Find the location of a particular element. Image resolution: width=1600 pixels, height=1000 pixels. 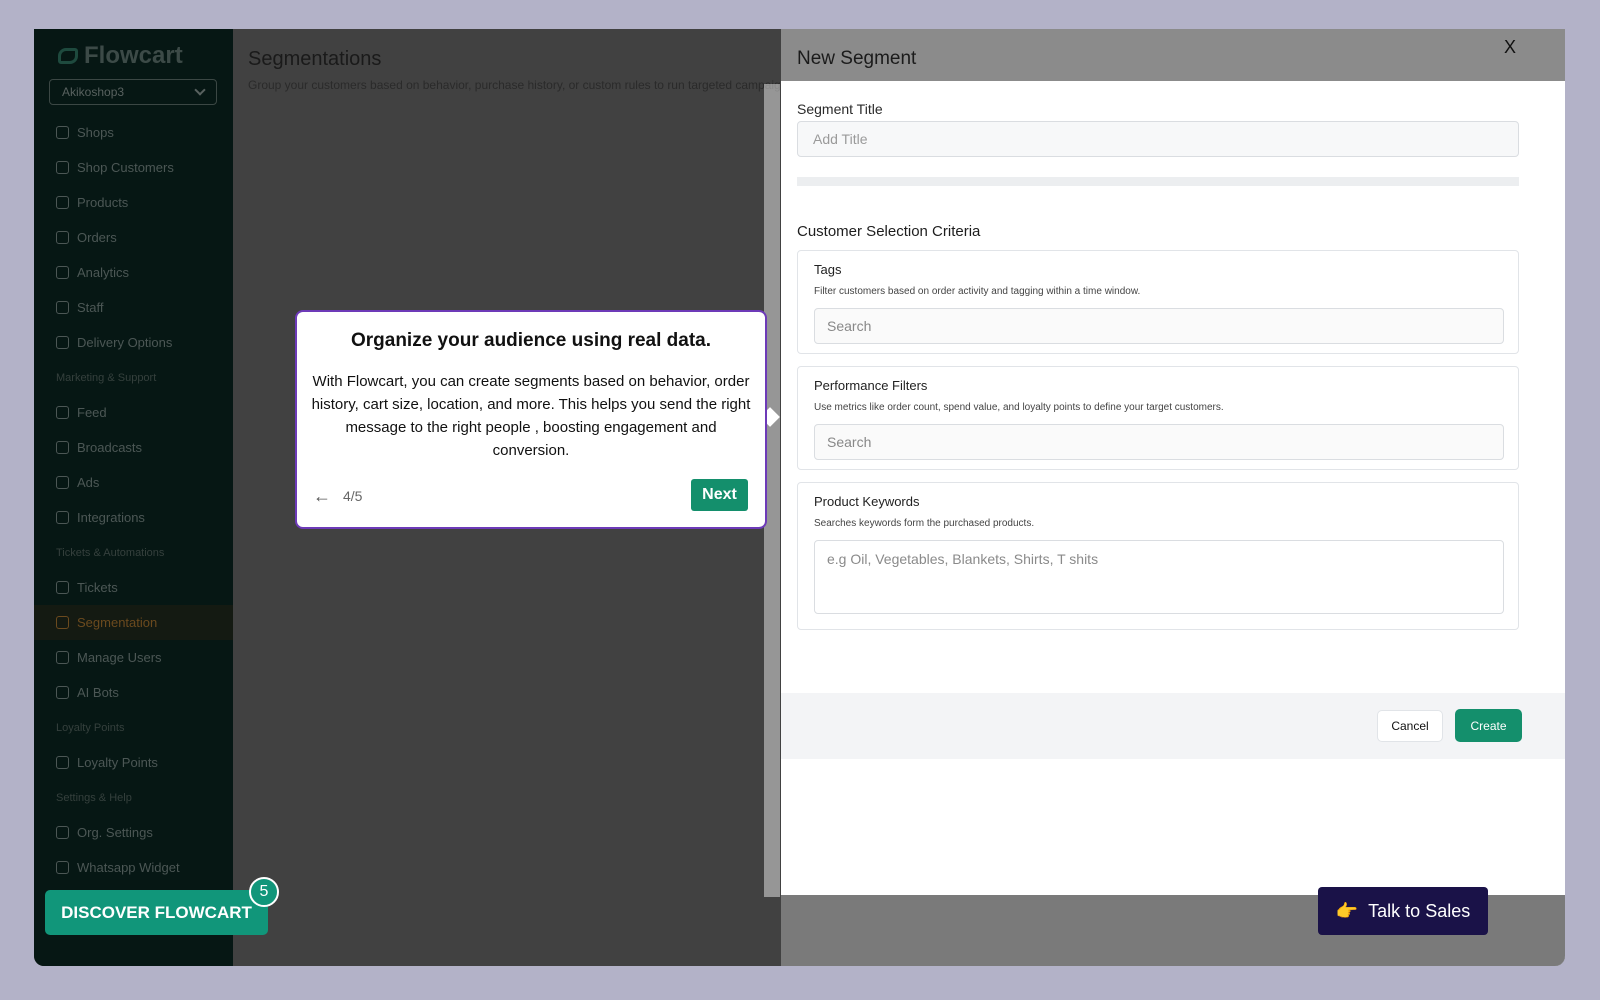

segment-title-label: Segment Title is located at coordinates (840, 109).